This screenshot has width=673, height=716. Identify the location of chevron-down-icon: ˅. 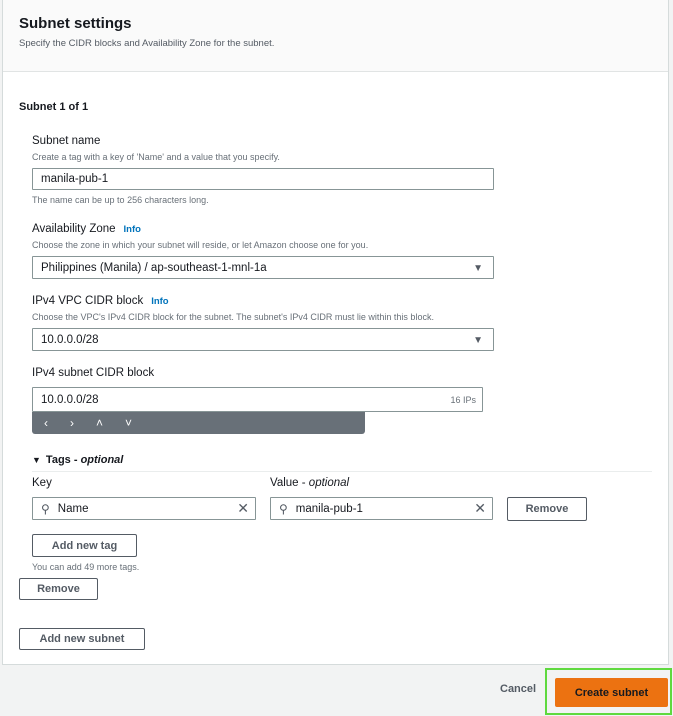
(128, 423).